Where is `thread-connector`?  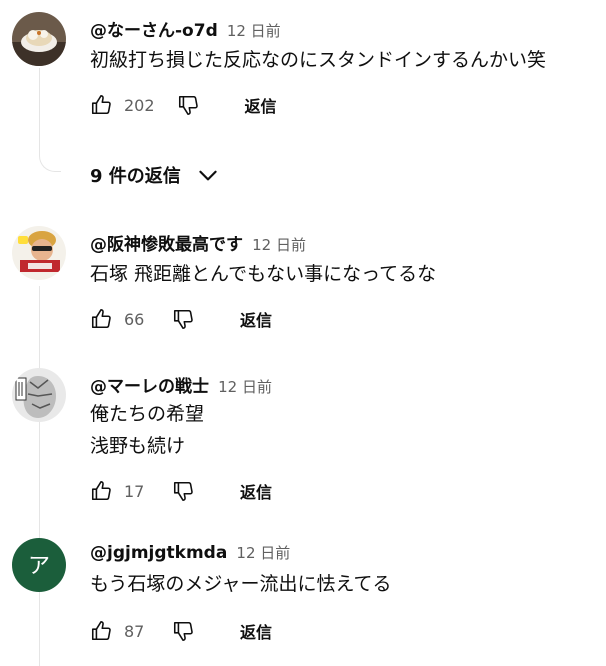
thread-connector is located at coordinates (50, 150).